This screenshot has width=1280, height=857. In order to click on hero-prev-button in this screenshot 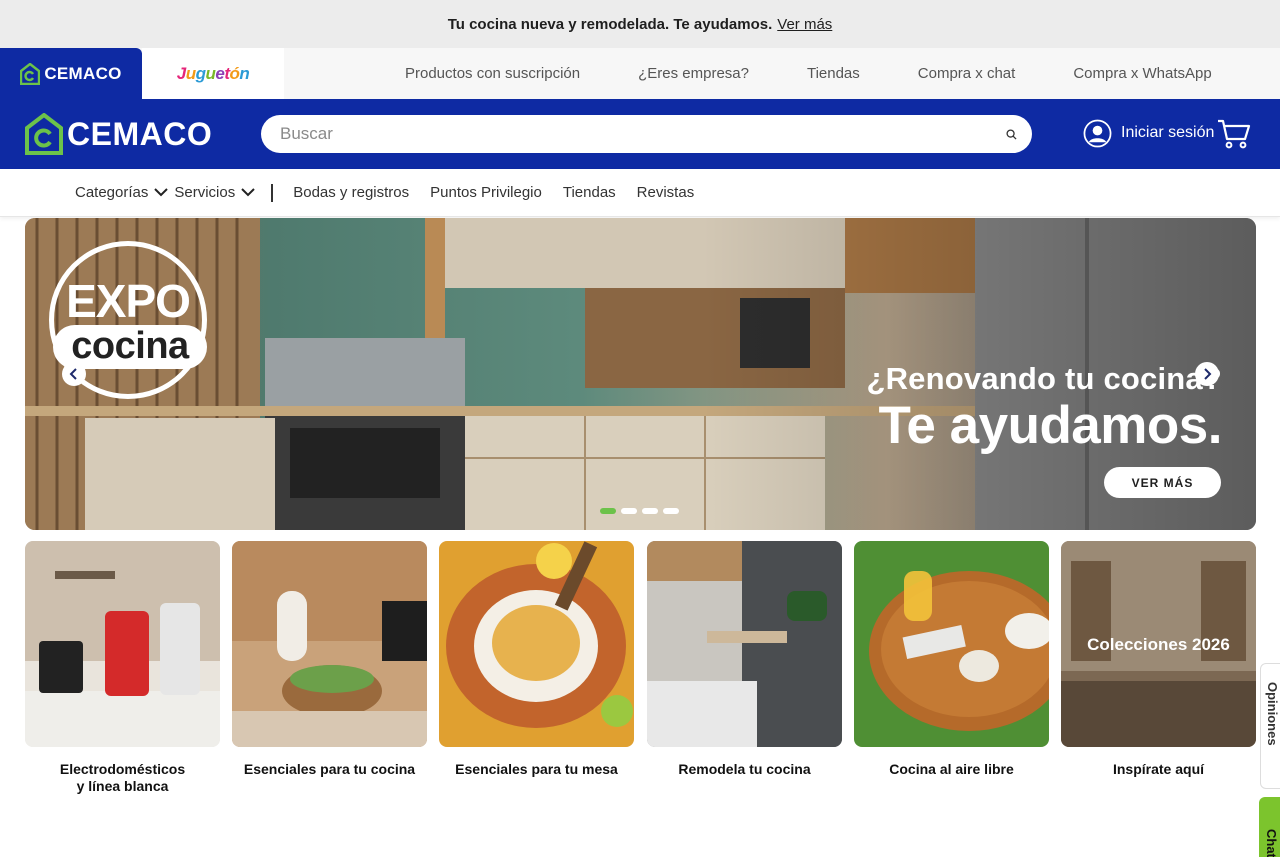, I will do `click(74, 374)`.